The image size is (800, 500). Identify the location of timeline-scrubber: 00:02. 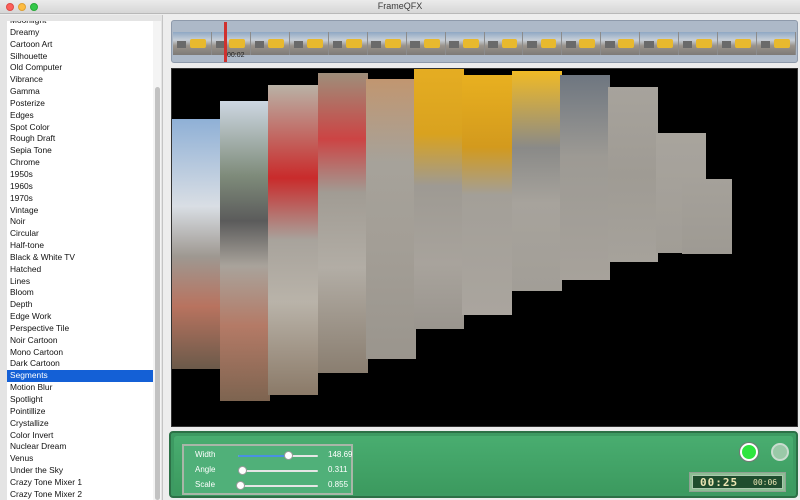
(484, 41).